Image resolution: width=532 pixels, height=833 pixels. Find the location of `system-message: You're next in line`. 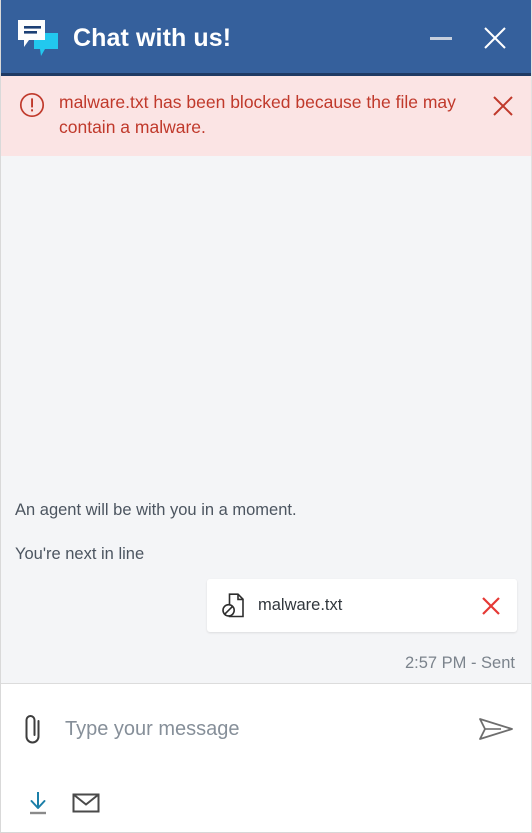

system-message: You're next in line is located at coordinates (80, 554).